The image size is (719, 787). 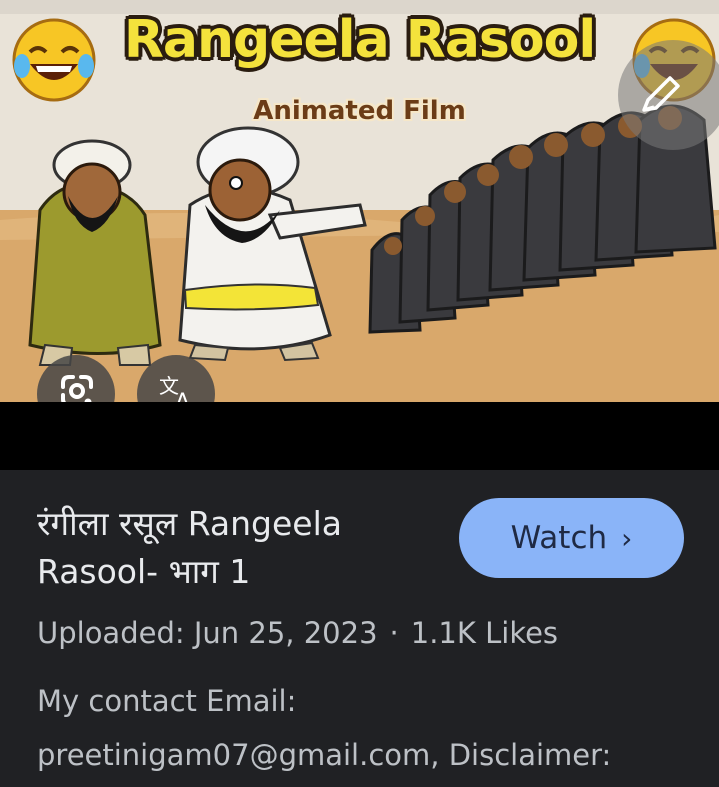 I want to click on video-meta: Uploaded: Jun 25, 2023 · 1.1K Likes, so click(x=367, y=633).